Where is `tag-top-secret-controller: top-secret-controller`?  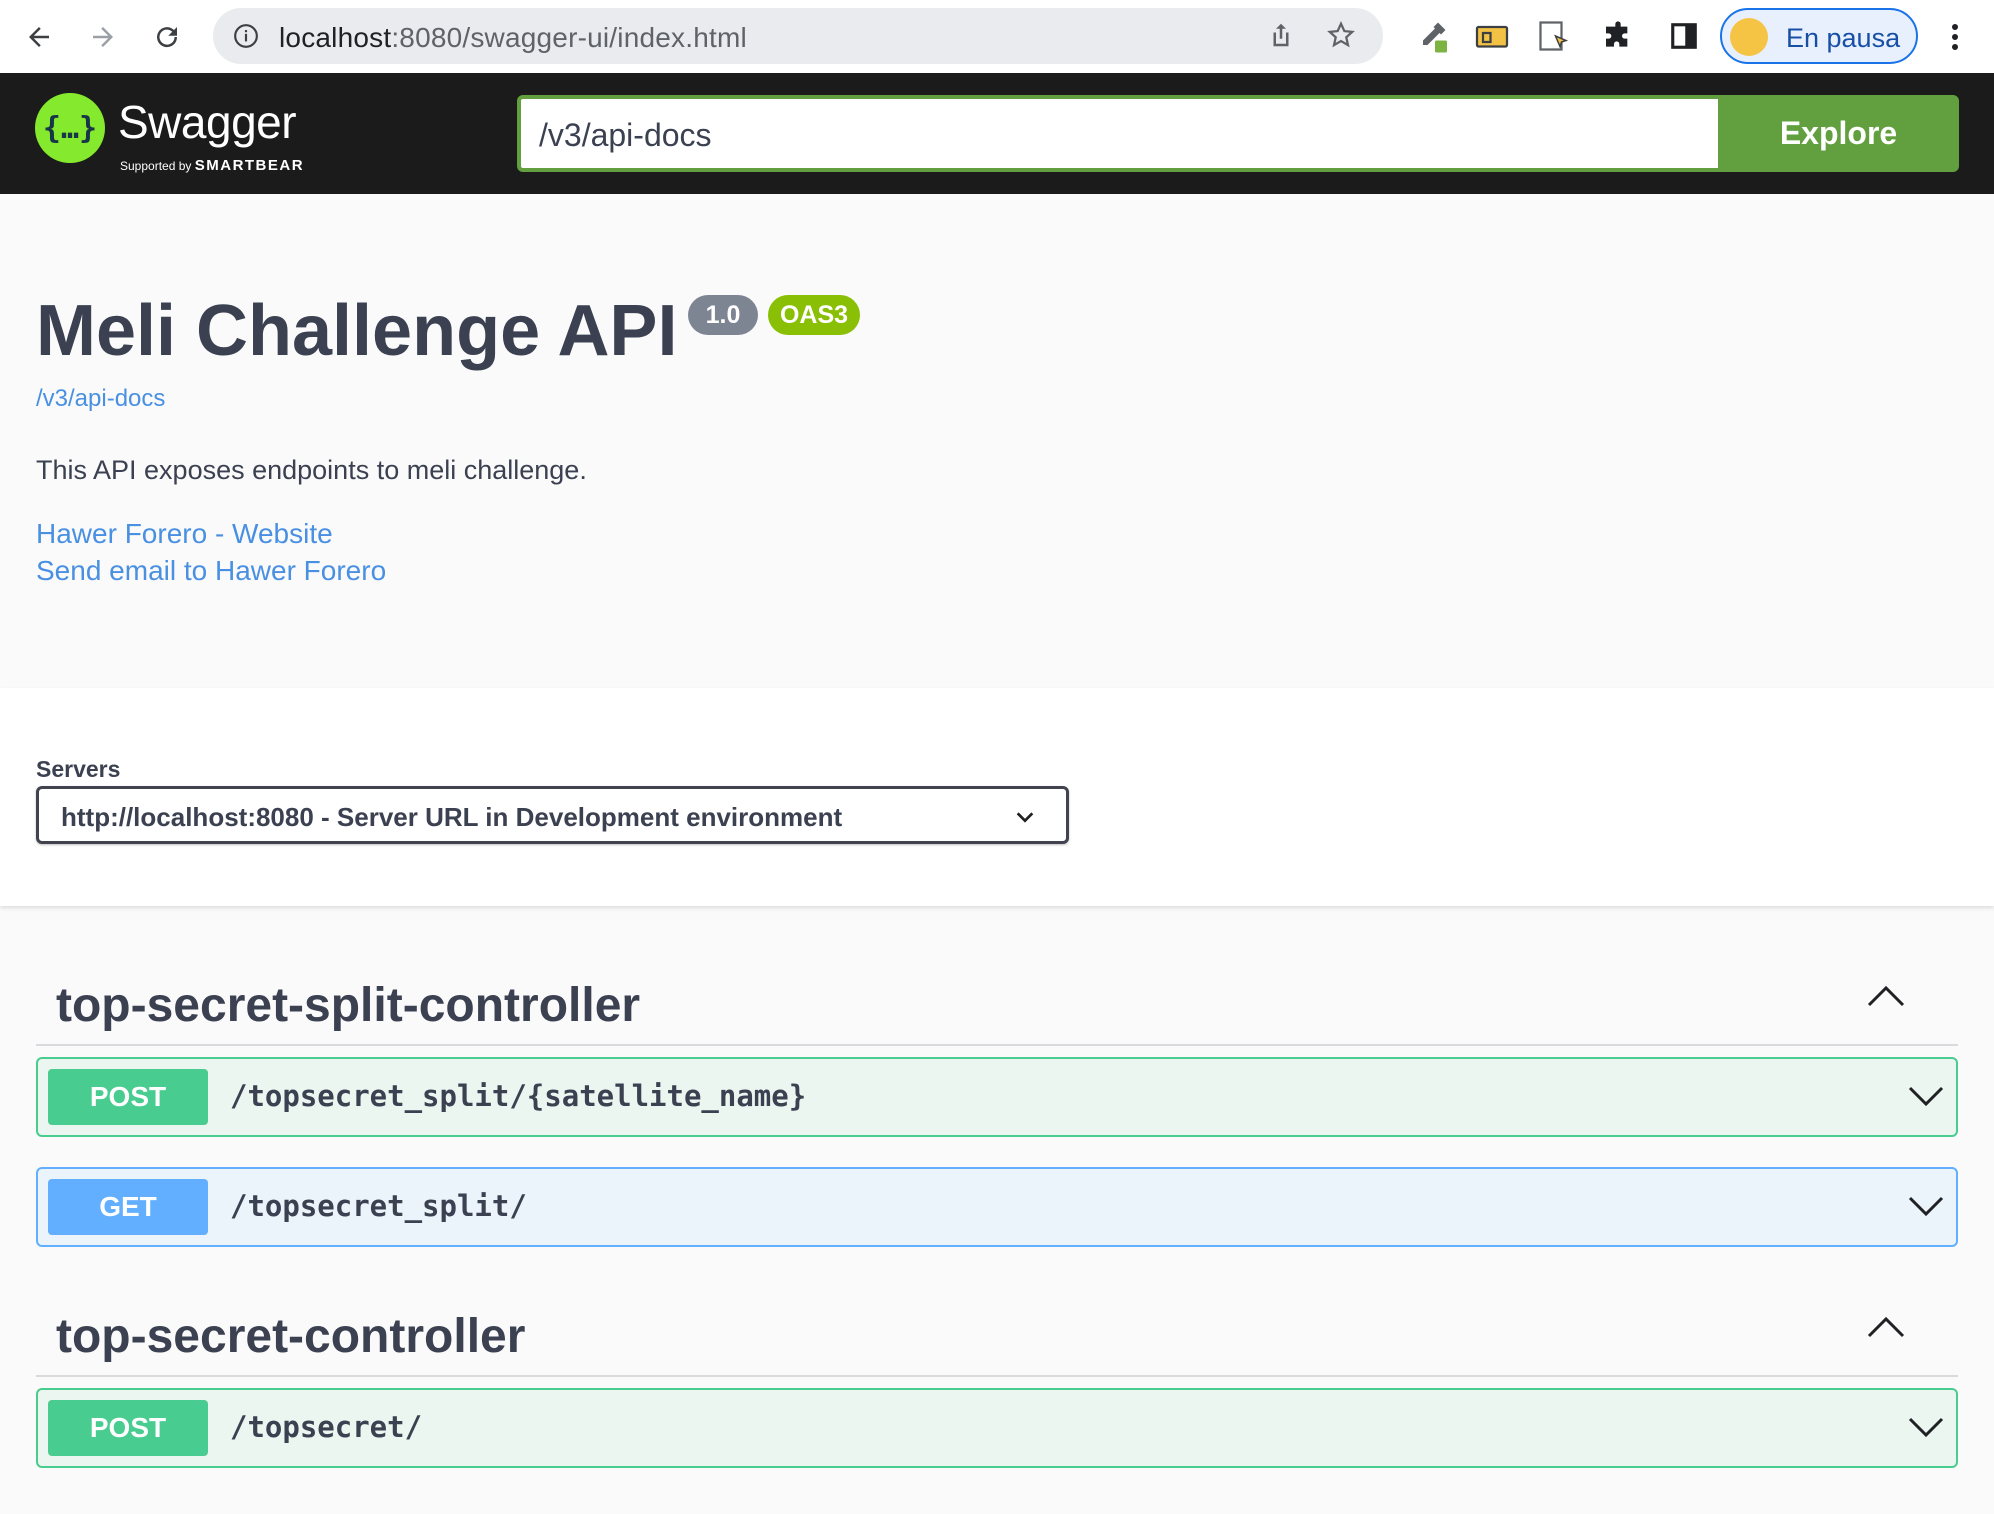
tag-top-secret-controller: top-secret-controller is located at coordinates (997, 1328).